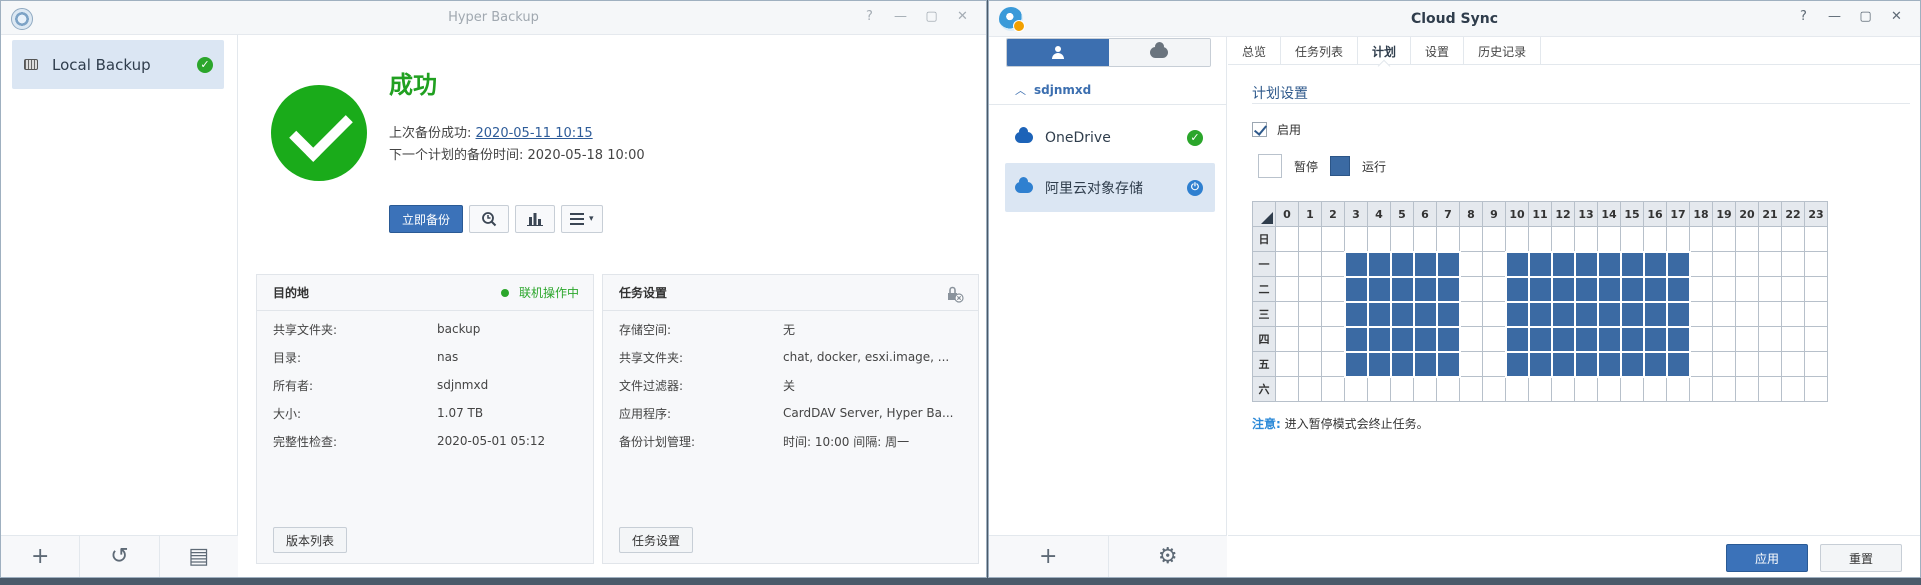 This screenshot has width=1921, height=585. Describe the element at coordinates (535, 219) in the screenshot. I see `statistics-button` at that location.